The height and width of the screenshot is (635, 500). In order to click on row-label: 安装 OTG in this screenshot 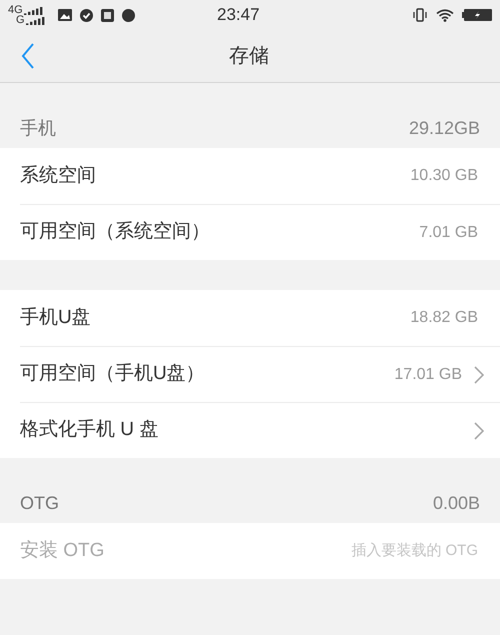, I will do `click(63, 550)`.